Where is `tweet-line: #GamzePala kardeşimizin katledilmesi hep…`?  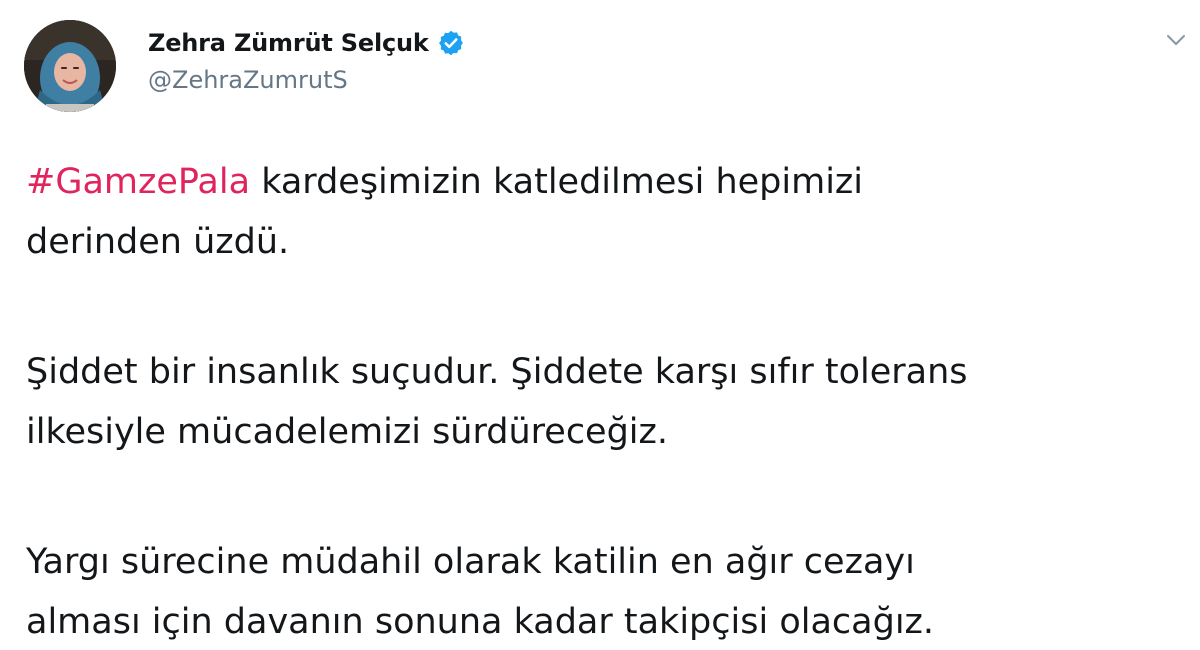 tweet-line: #GamzePala kardeşimizin katledilmesi hep… is located at coordinates (601, 182).